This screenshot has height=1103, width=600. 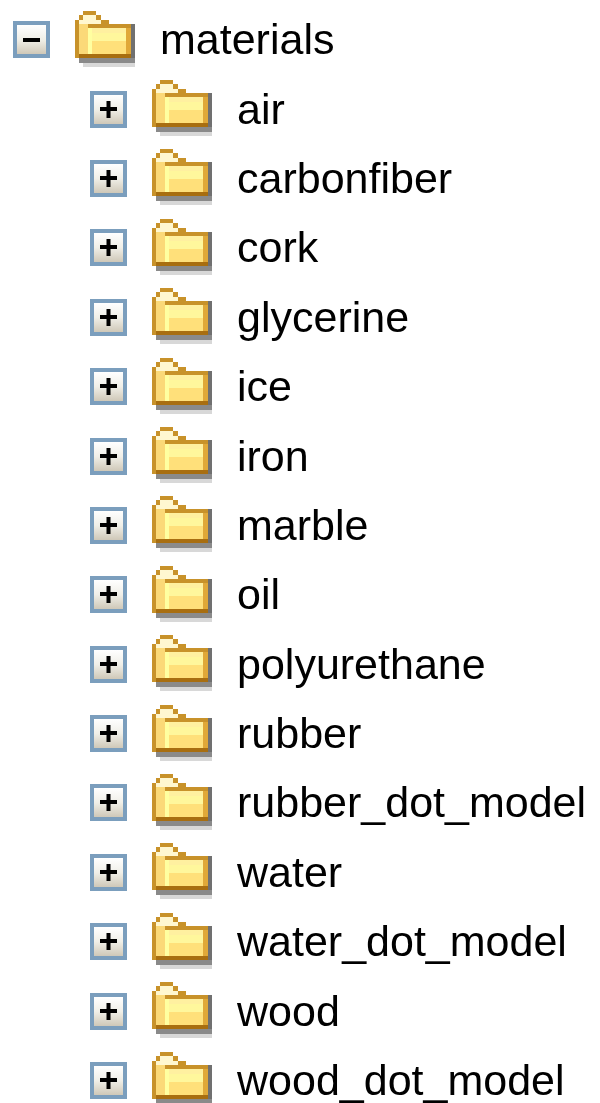 I want to click on tree-item-label: rubber_dot_model, so click(x=412, y=803).